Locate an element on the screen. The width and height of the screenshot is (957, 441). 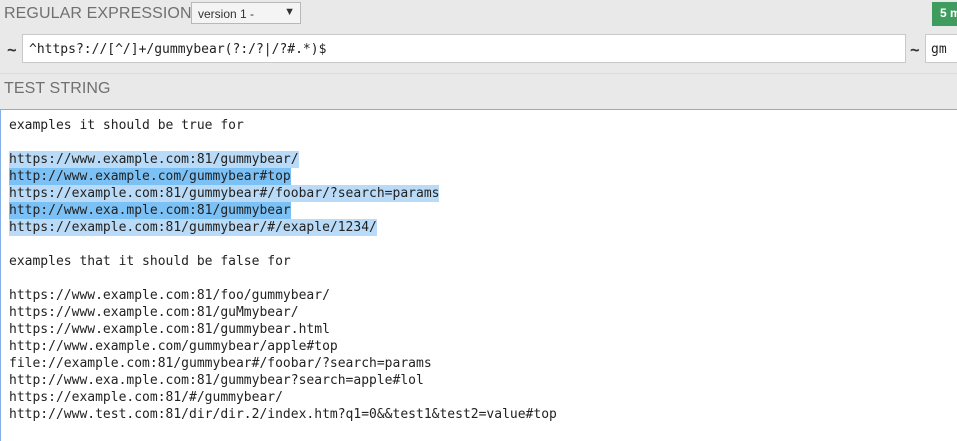
test-string-title: TEST STRING is located at coordinates (57, 88).